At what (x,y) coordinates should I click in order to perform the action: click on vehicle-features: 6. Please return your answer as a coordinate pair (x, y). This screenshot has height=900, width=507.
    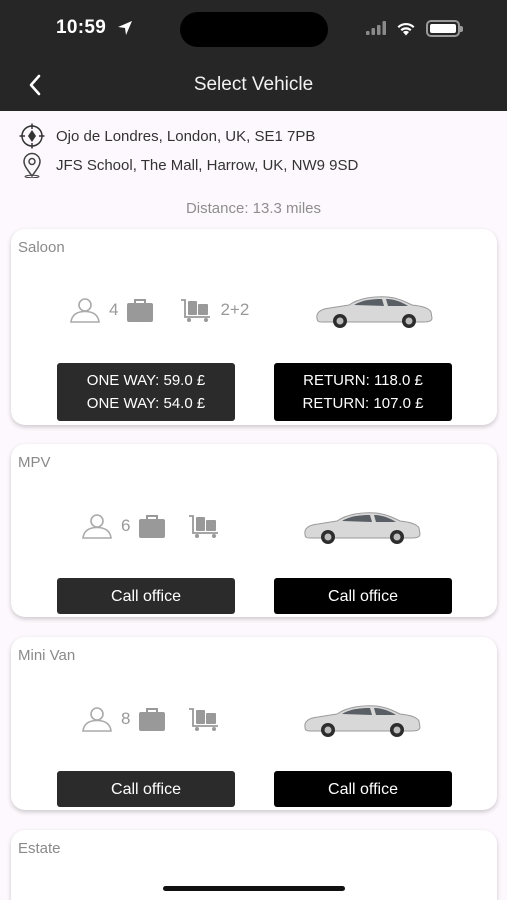
    Looking at the image, I should click on (150, 526).